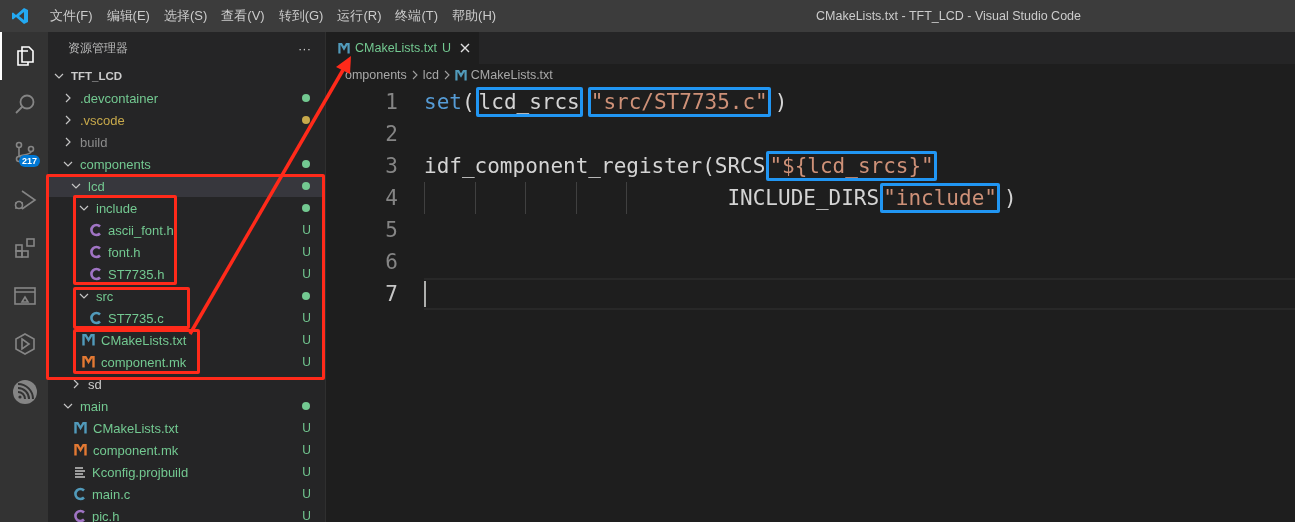  What do you see at coordinates (186, 274) in the screenshot?
I see `tree-item: ST7735.h U` at bounding box center [186, 274].